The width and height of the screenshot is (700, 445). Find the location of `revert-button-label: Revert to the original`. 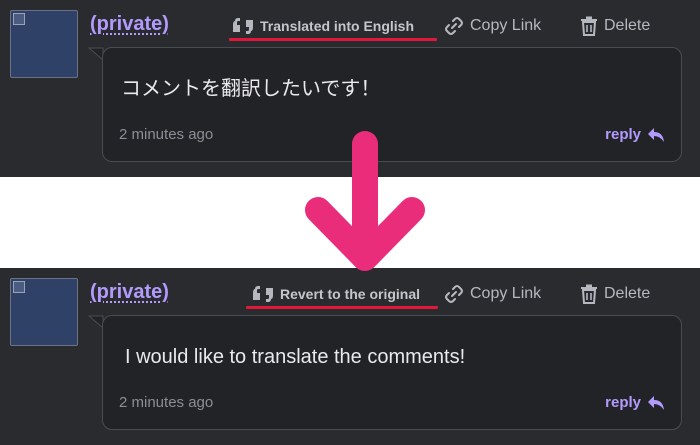

revert-button-label: Revert to the original is located at coordinates (350, 294).